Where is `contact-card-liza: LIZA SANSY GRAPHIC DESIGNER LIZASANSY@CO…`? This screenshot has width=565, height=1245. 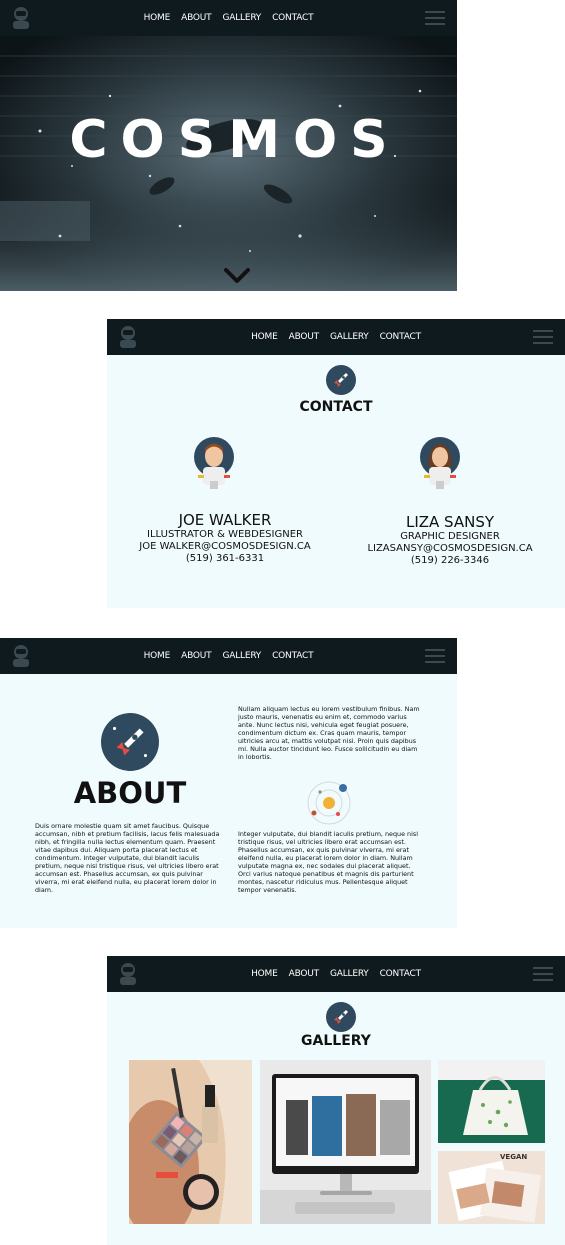 contact-card-liza: LIZA SANSY GRAPHIC DESIGNER LIZASANSY@CO… is located at coordinates (450, 540).